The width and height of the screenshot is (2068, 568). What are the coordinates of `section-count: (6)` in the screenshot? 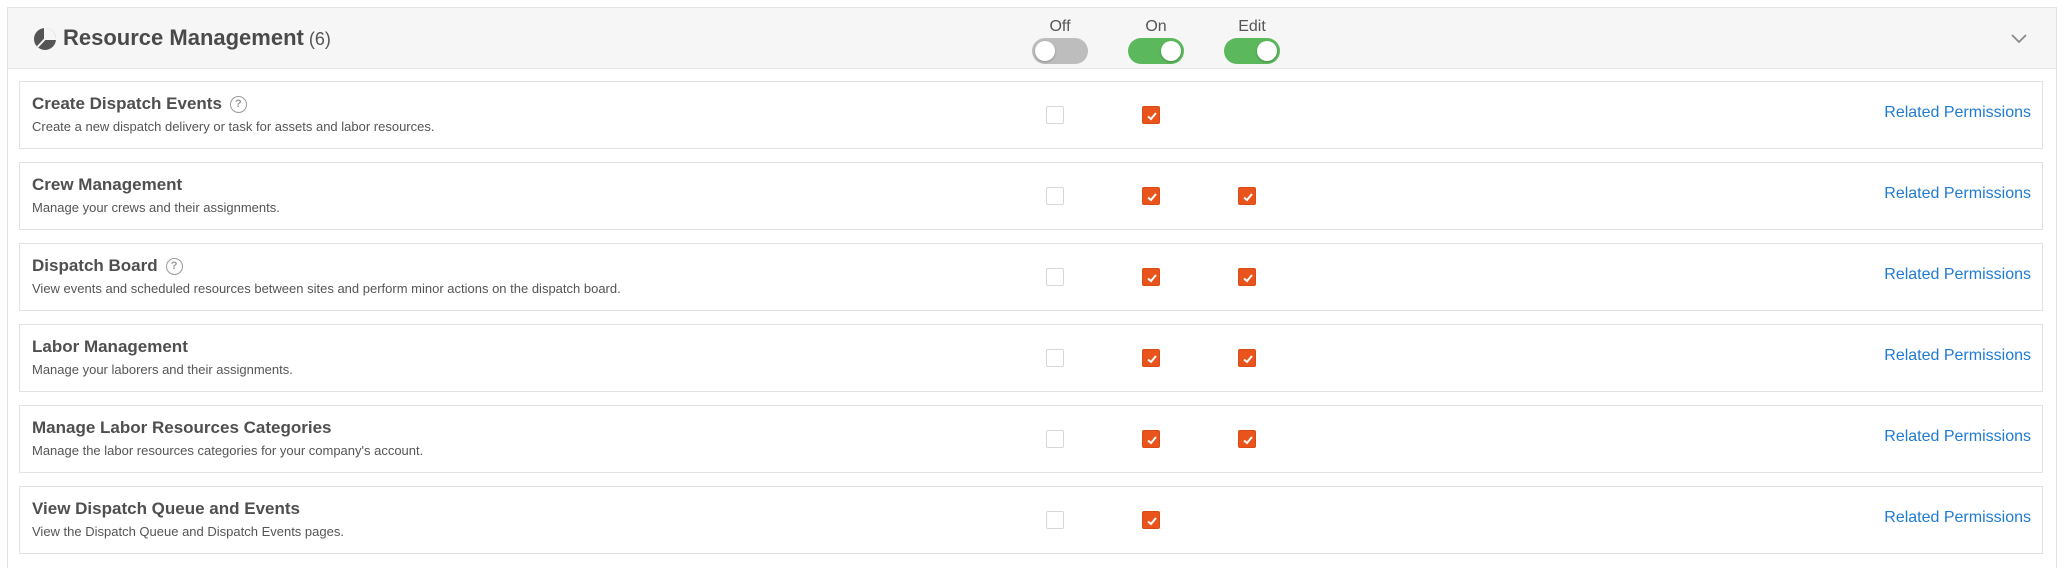 It's located at (319, 39).